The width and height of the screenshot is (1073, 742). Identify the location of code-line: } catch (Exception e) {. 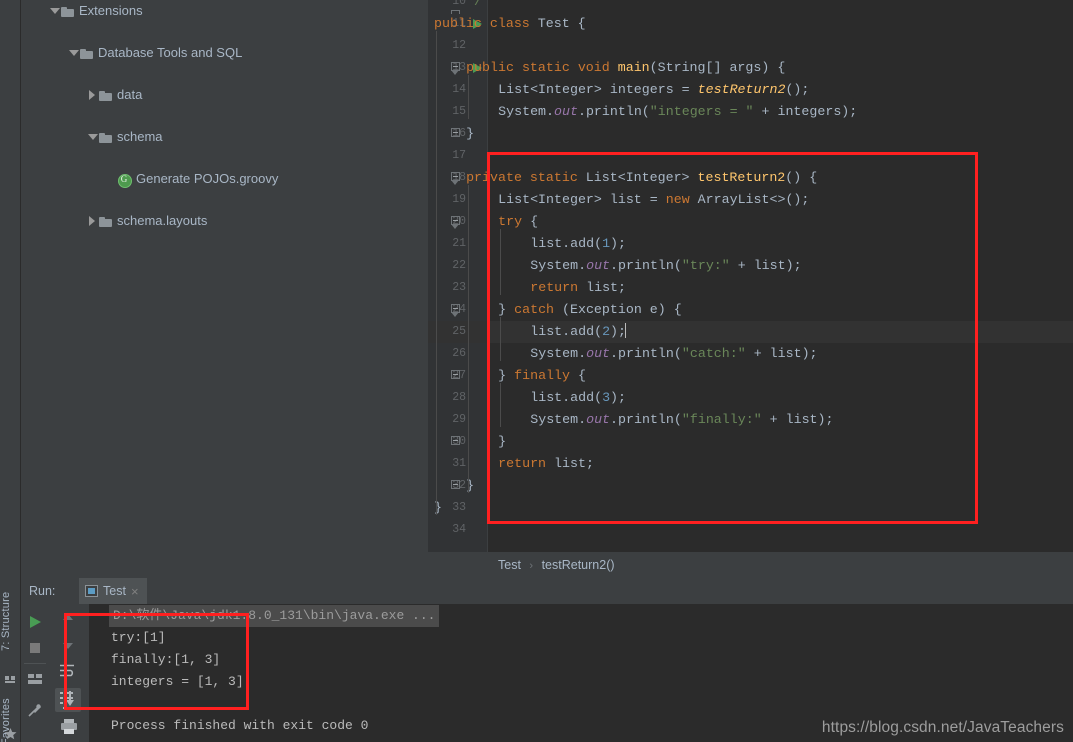
(590, 310).